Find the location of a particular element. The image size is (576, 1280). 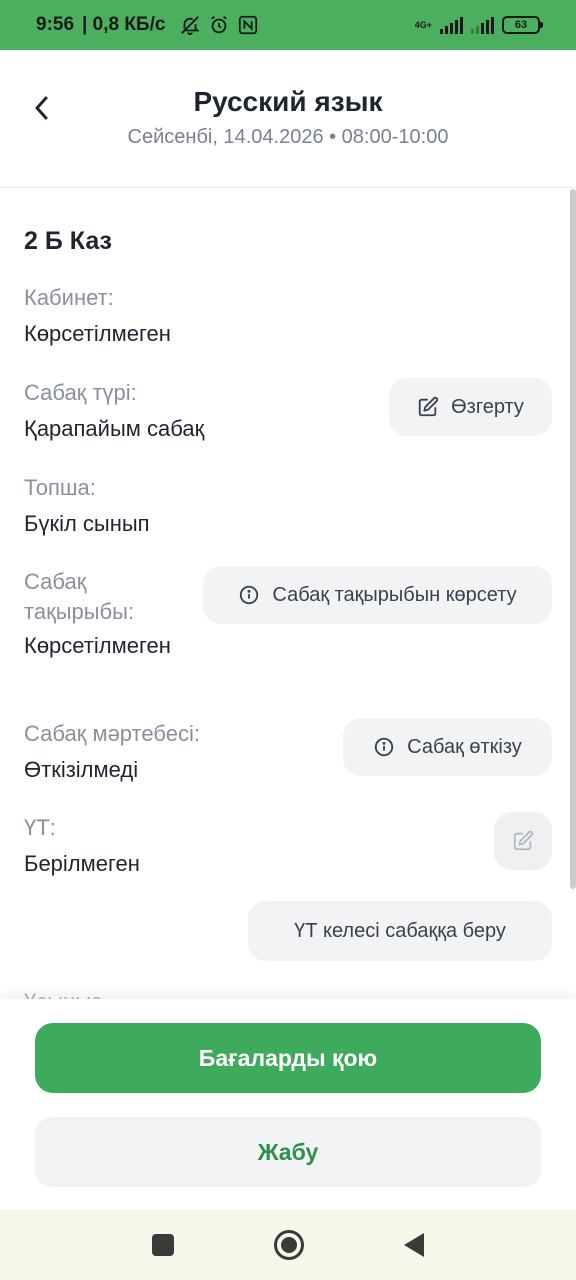

status-time: 9:56 is located at coordinates (55, 24).